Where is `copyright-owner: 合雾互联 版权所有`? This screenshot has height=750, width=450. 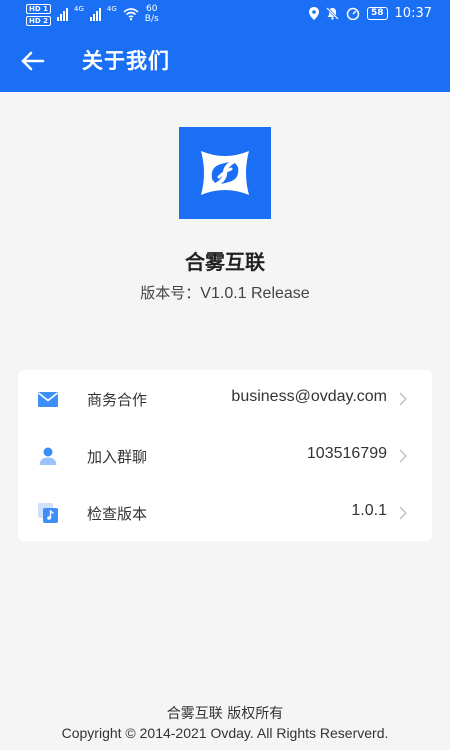
copyright-owner: 合雾互联 版权所有 is located at coordinates (225, 714).